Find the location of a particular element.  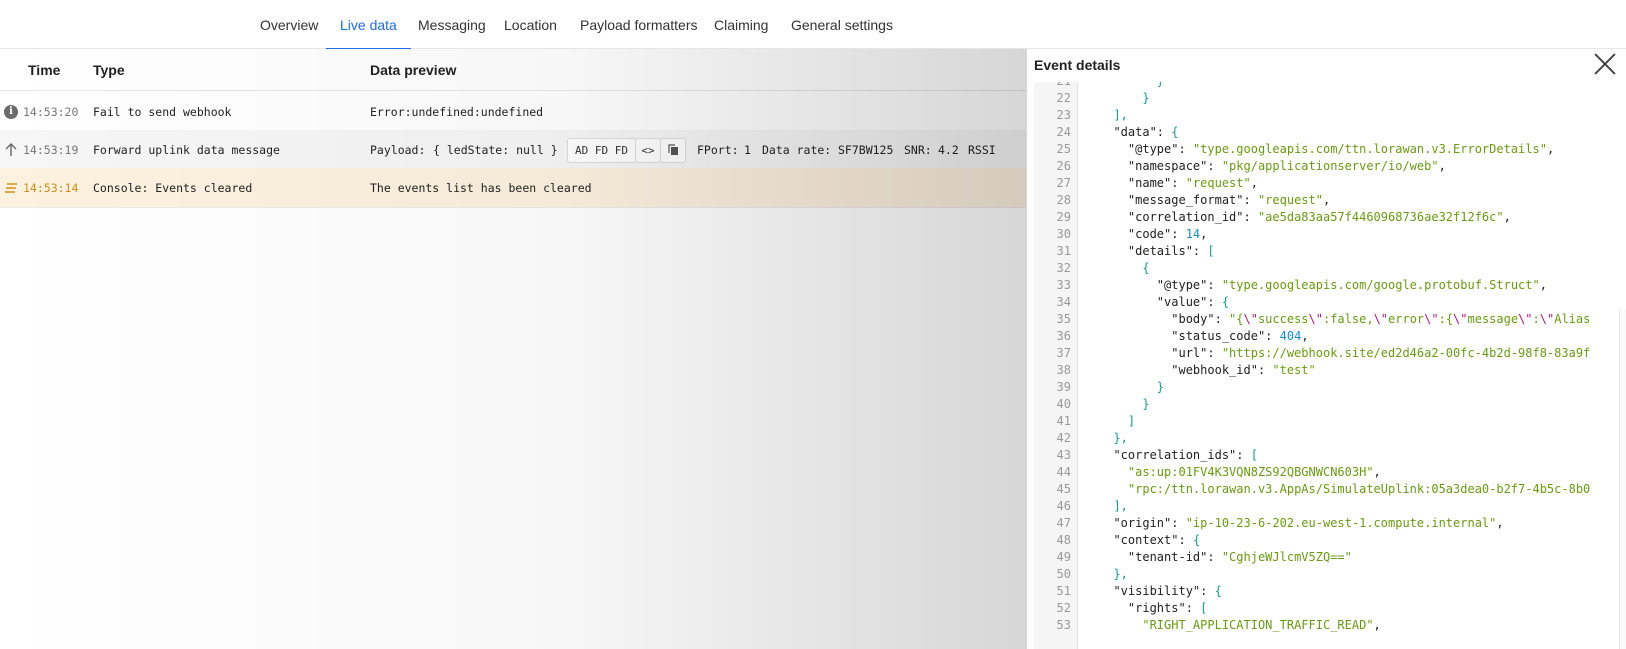

json-token: 14 is located at coordinates (1193, 234).